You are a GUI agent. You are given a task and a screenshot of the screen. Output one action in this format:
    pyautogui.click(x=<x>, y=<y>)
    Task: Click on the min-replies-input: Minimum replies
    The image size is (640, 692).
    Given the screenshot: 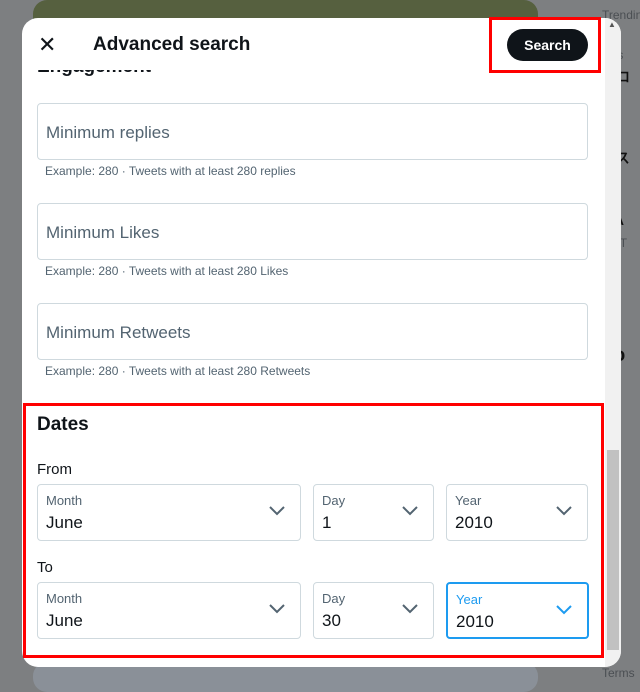 What is the action you would take?
    pyautogui.click(x=312, y=131)
    